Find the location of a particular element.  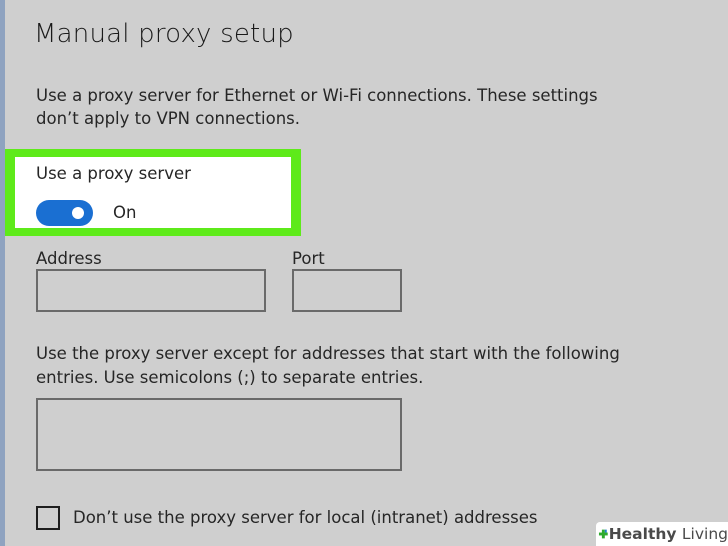

address-input is located at coordinates (151, 290).